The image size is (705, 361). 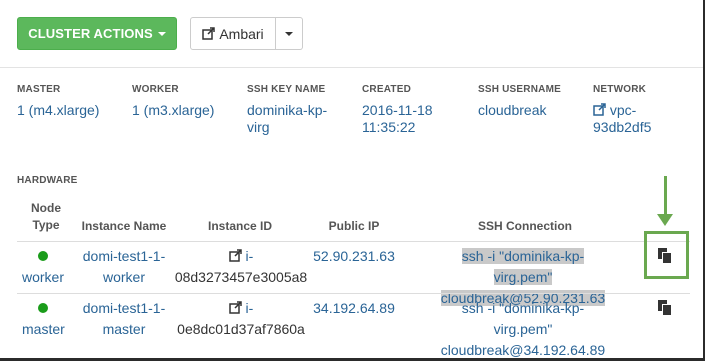 I want to click on created-date: 2016-11-18, so click(x=397, y=110).